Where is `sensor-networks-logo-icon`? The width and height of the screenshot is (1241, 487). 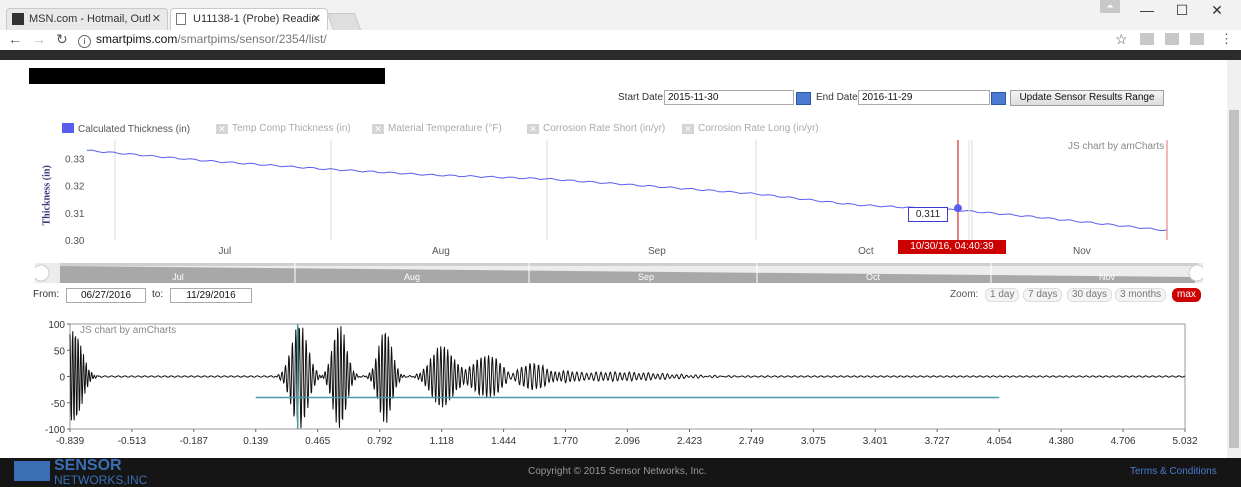
sensor-networks-logo-icon is located at coordinates (32, 471).